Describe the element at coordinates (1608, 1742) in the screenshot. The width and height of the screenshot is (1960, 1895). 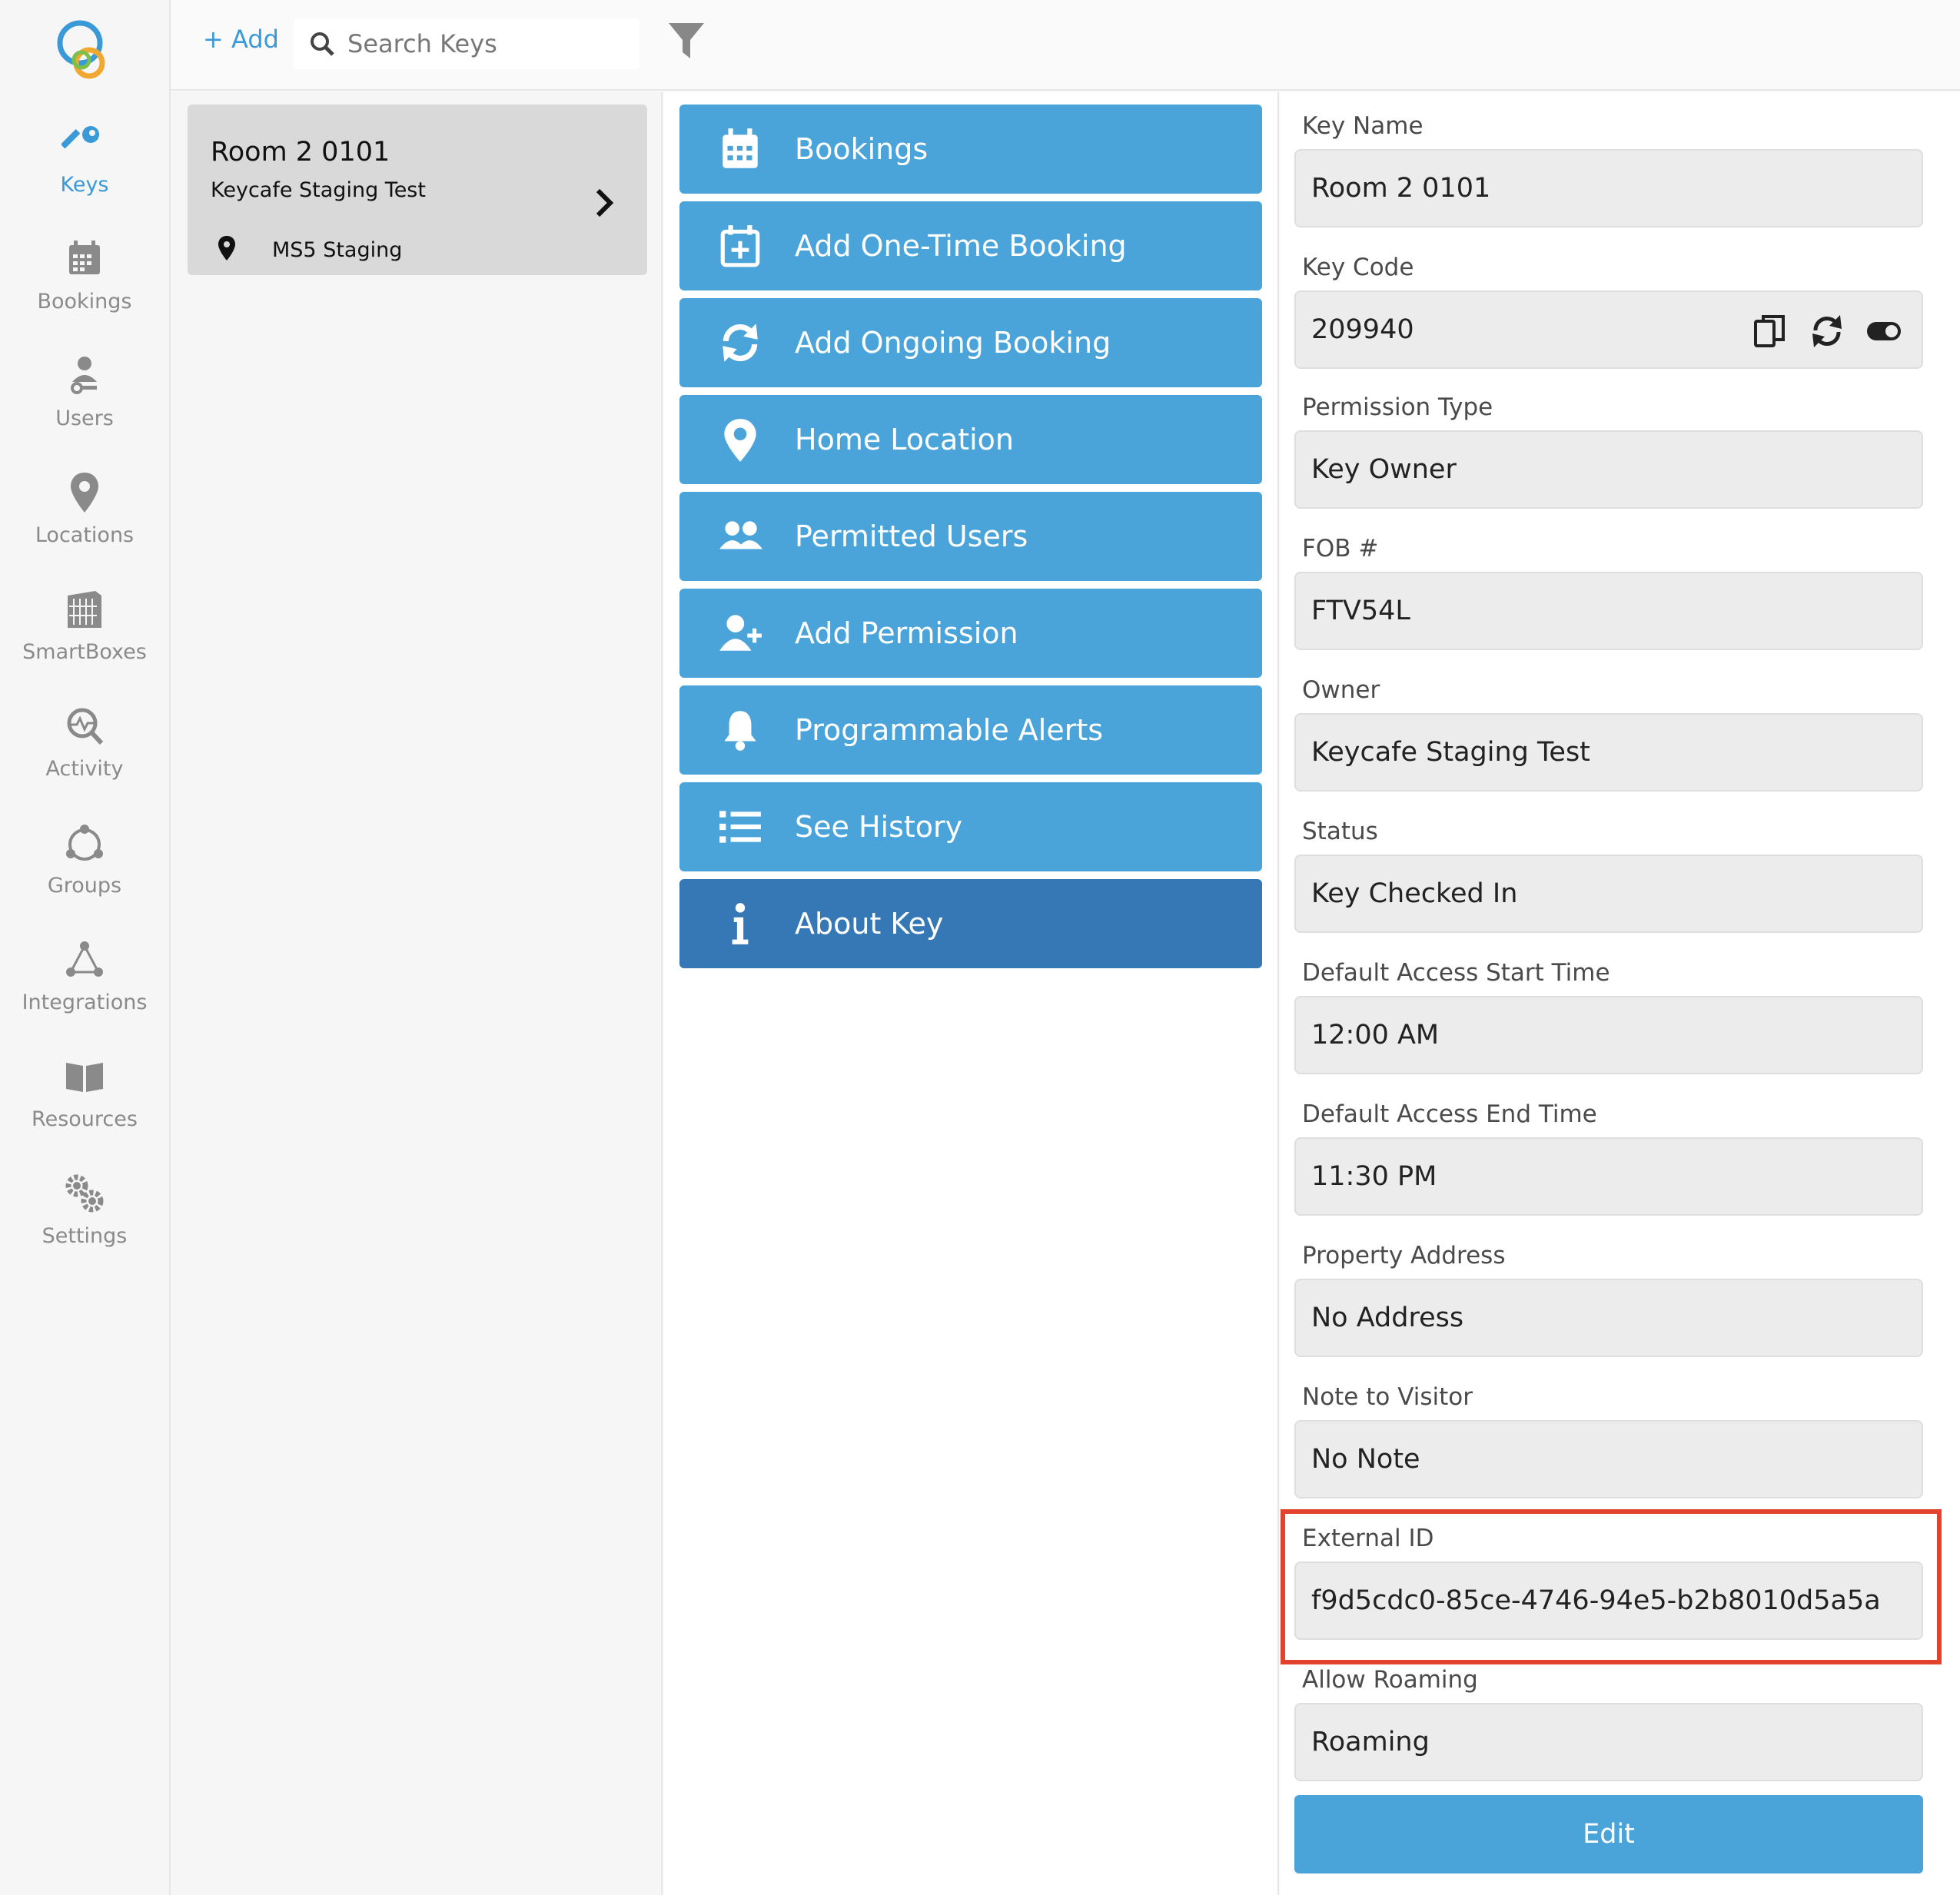
I see `roaming-field: Roaming` at that location.